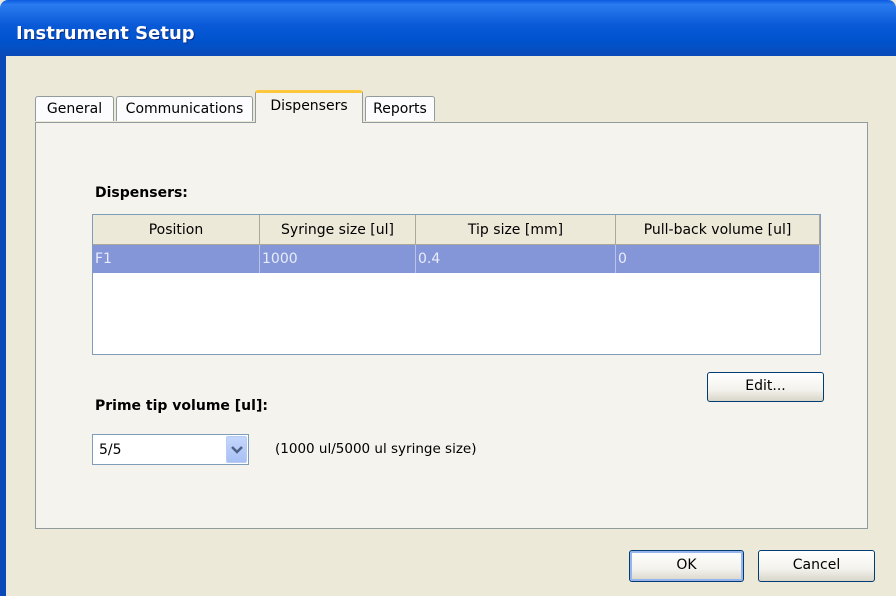 The height and width of the screenshot is (596, 896). I want to click on cell-syringe-size: 1000, so click(338, 259).